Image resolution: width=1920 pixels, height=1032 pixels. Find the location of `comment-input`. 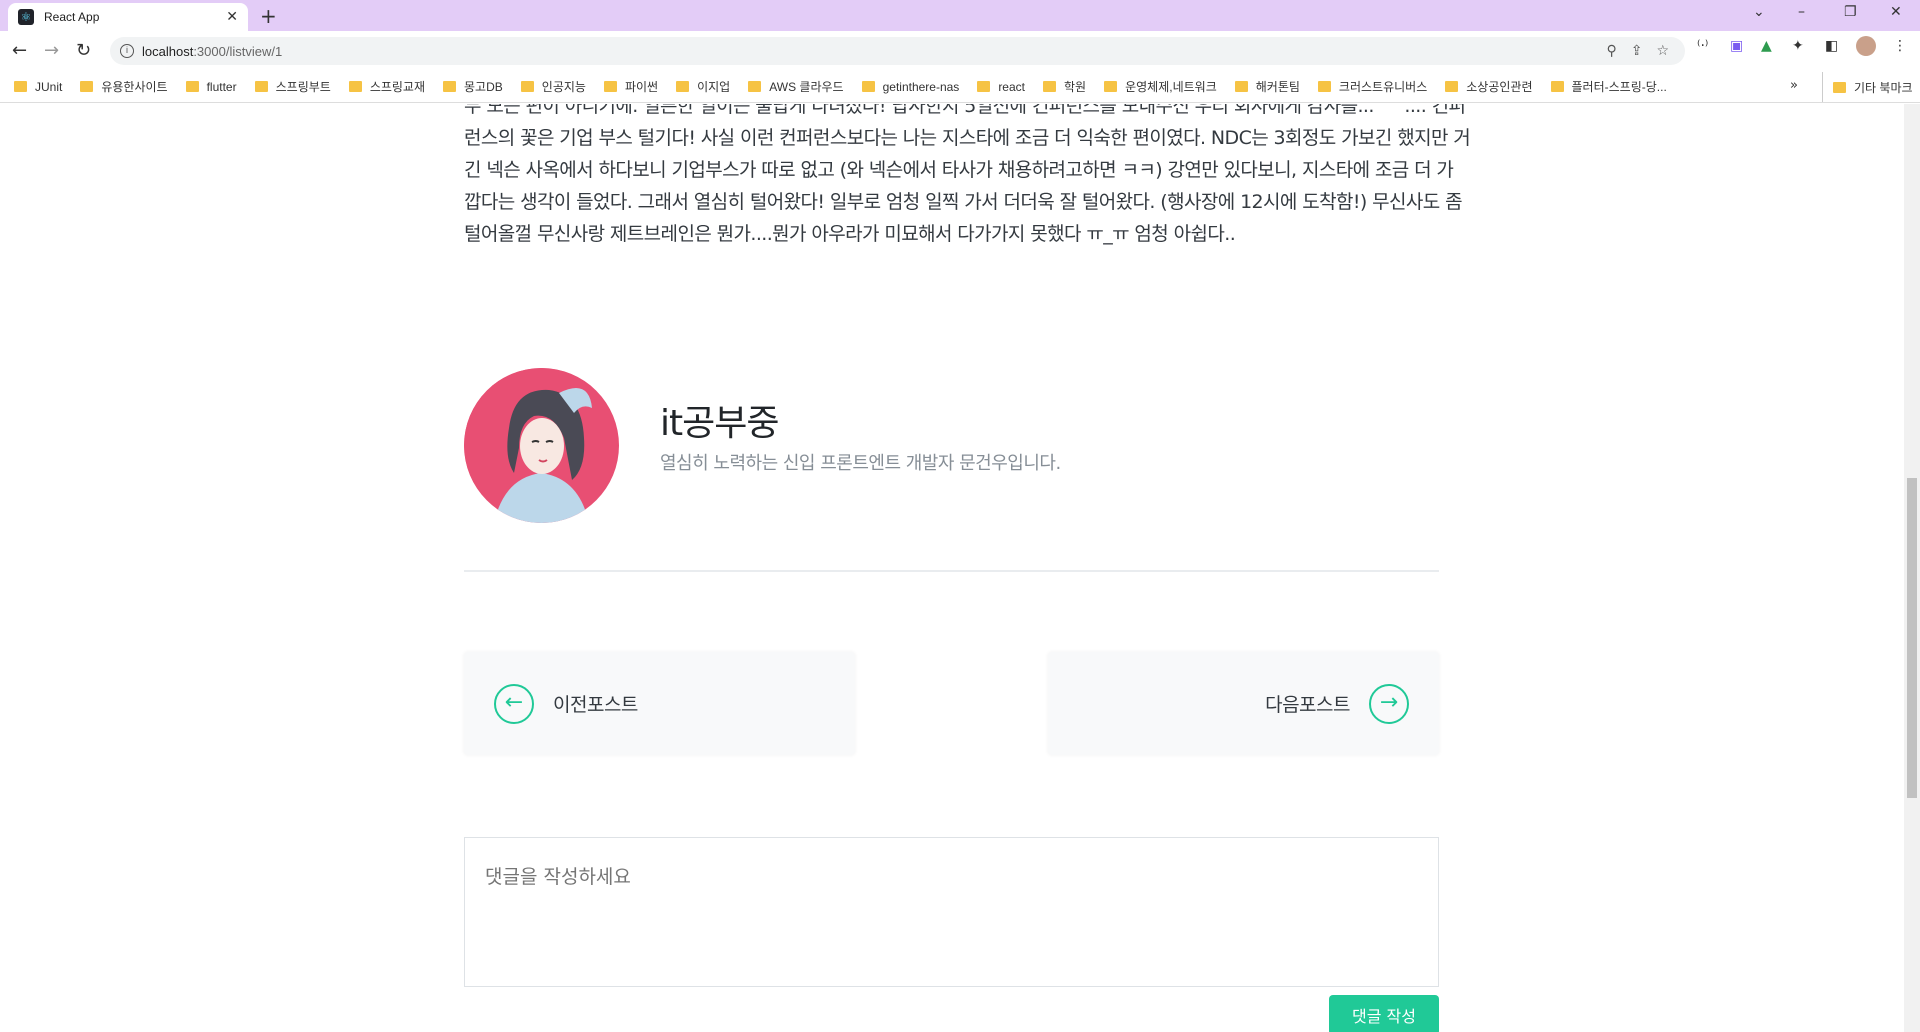

comment-input is located at coordinates (951, 912).